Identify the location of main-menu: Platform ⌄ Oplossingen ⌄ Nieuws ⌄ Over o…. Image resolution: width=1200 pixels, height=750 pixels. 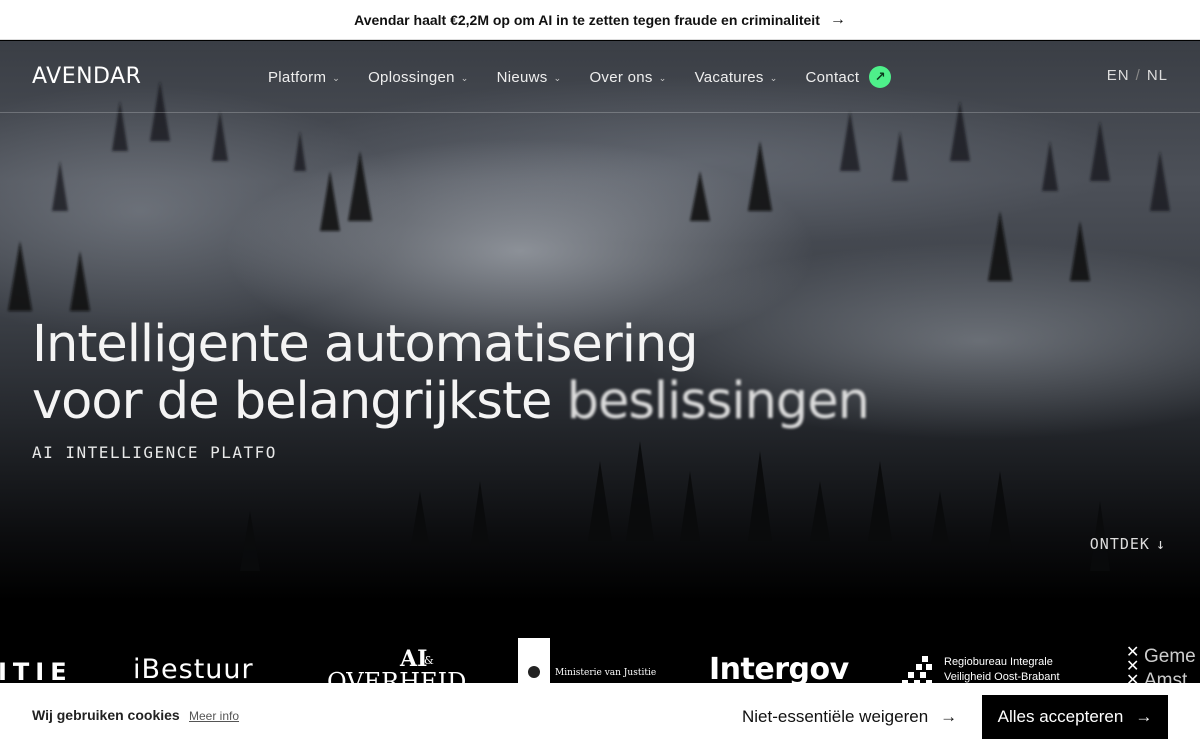
(593, 77).